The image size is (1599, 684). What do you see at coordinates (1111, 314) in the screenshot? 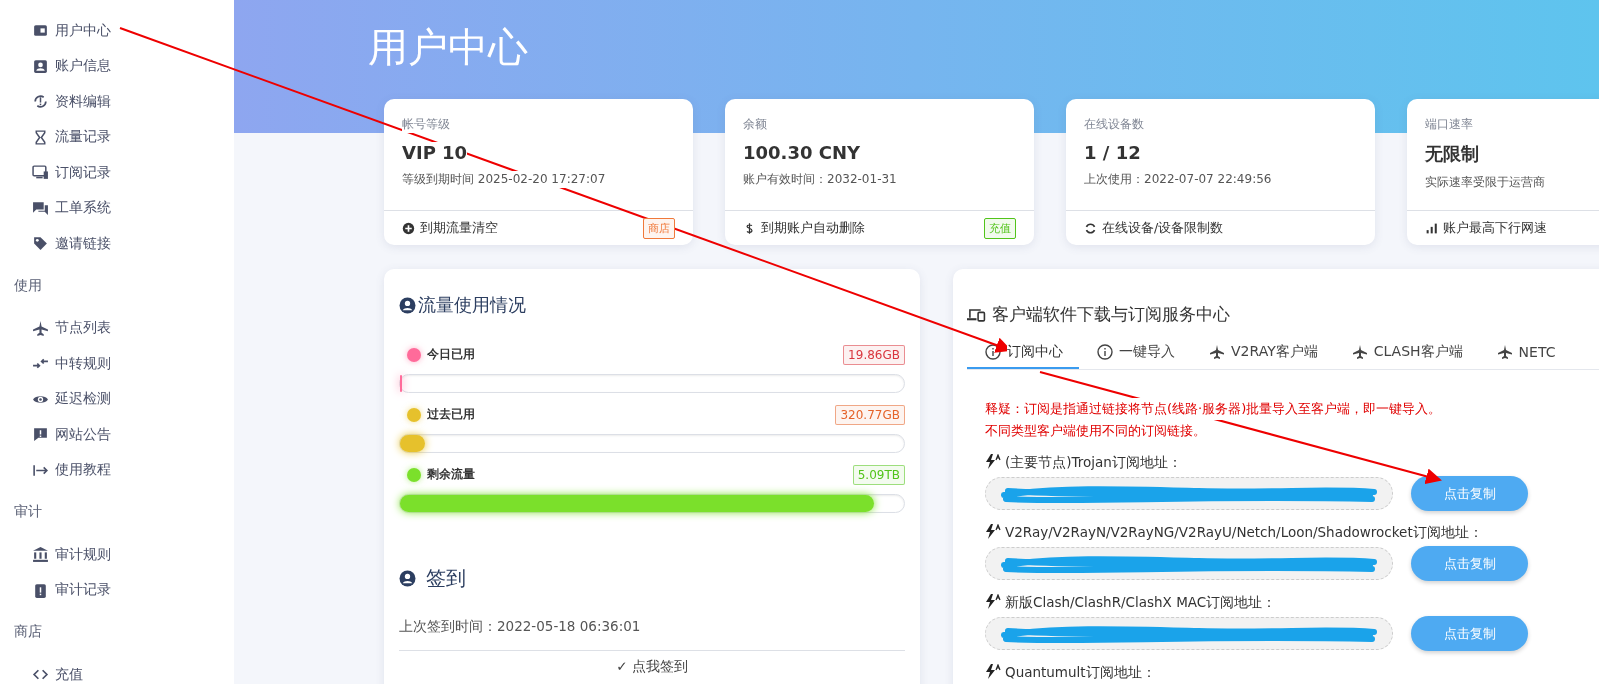
I see `panel-title: 客户端软件下载与订阅服务中心` at bounding box center [1111, 314].